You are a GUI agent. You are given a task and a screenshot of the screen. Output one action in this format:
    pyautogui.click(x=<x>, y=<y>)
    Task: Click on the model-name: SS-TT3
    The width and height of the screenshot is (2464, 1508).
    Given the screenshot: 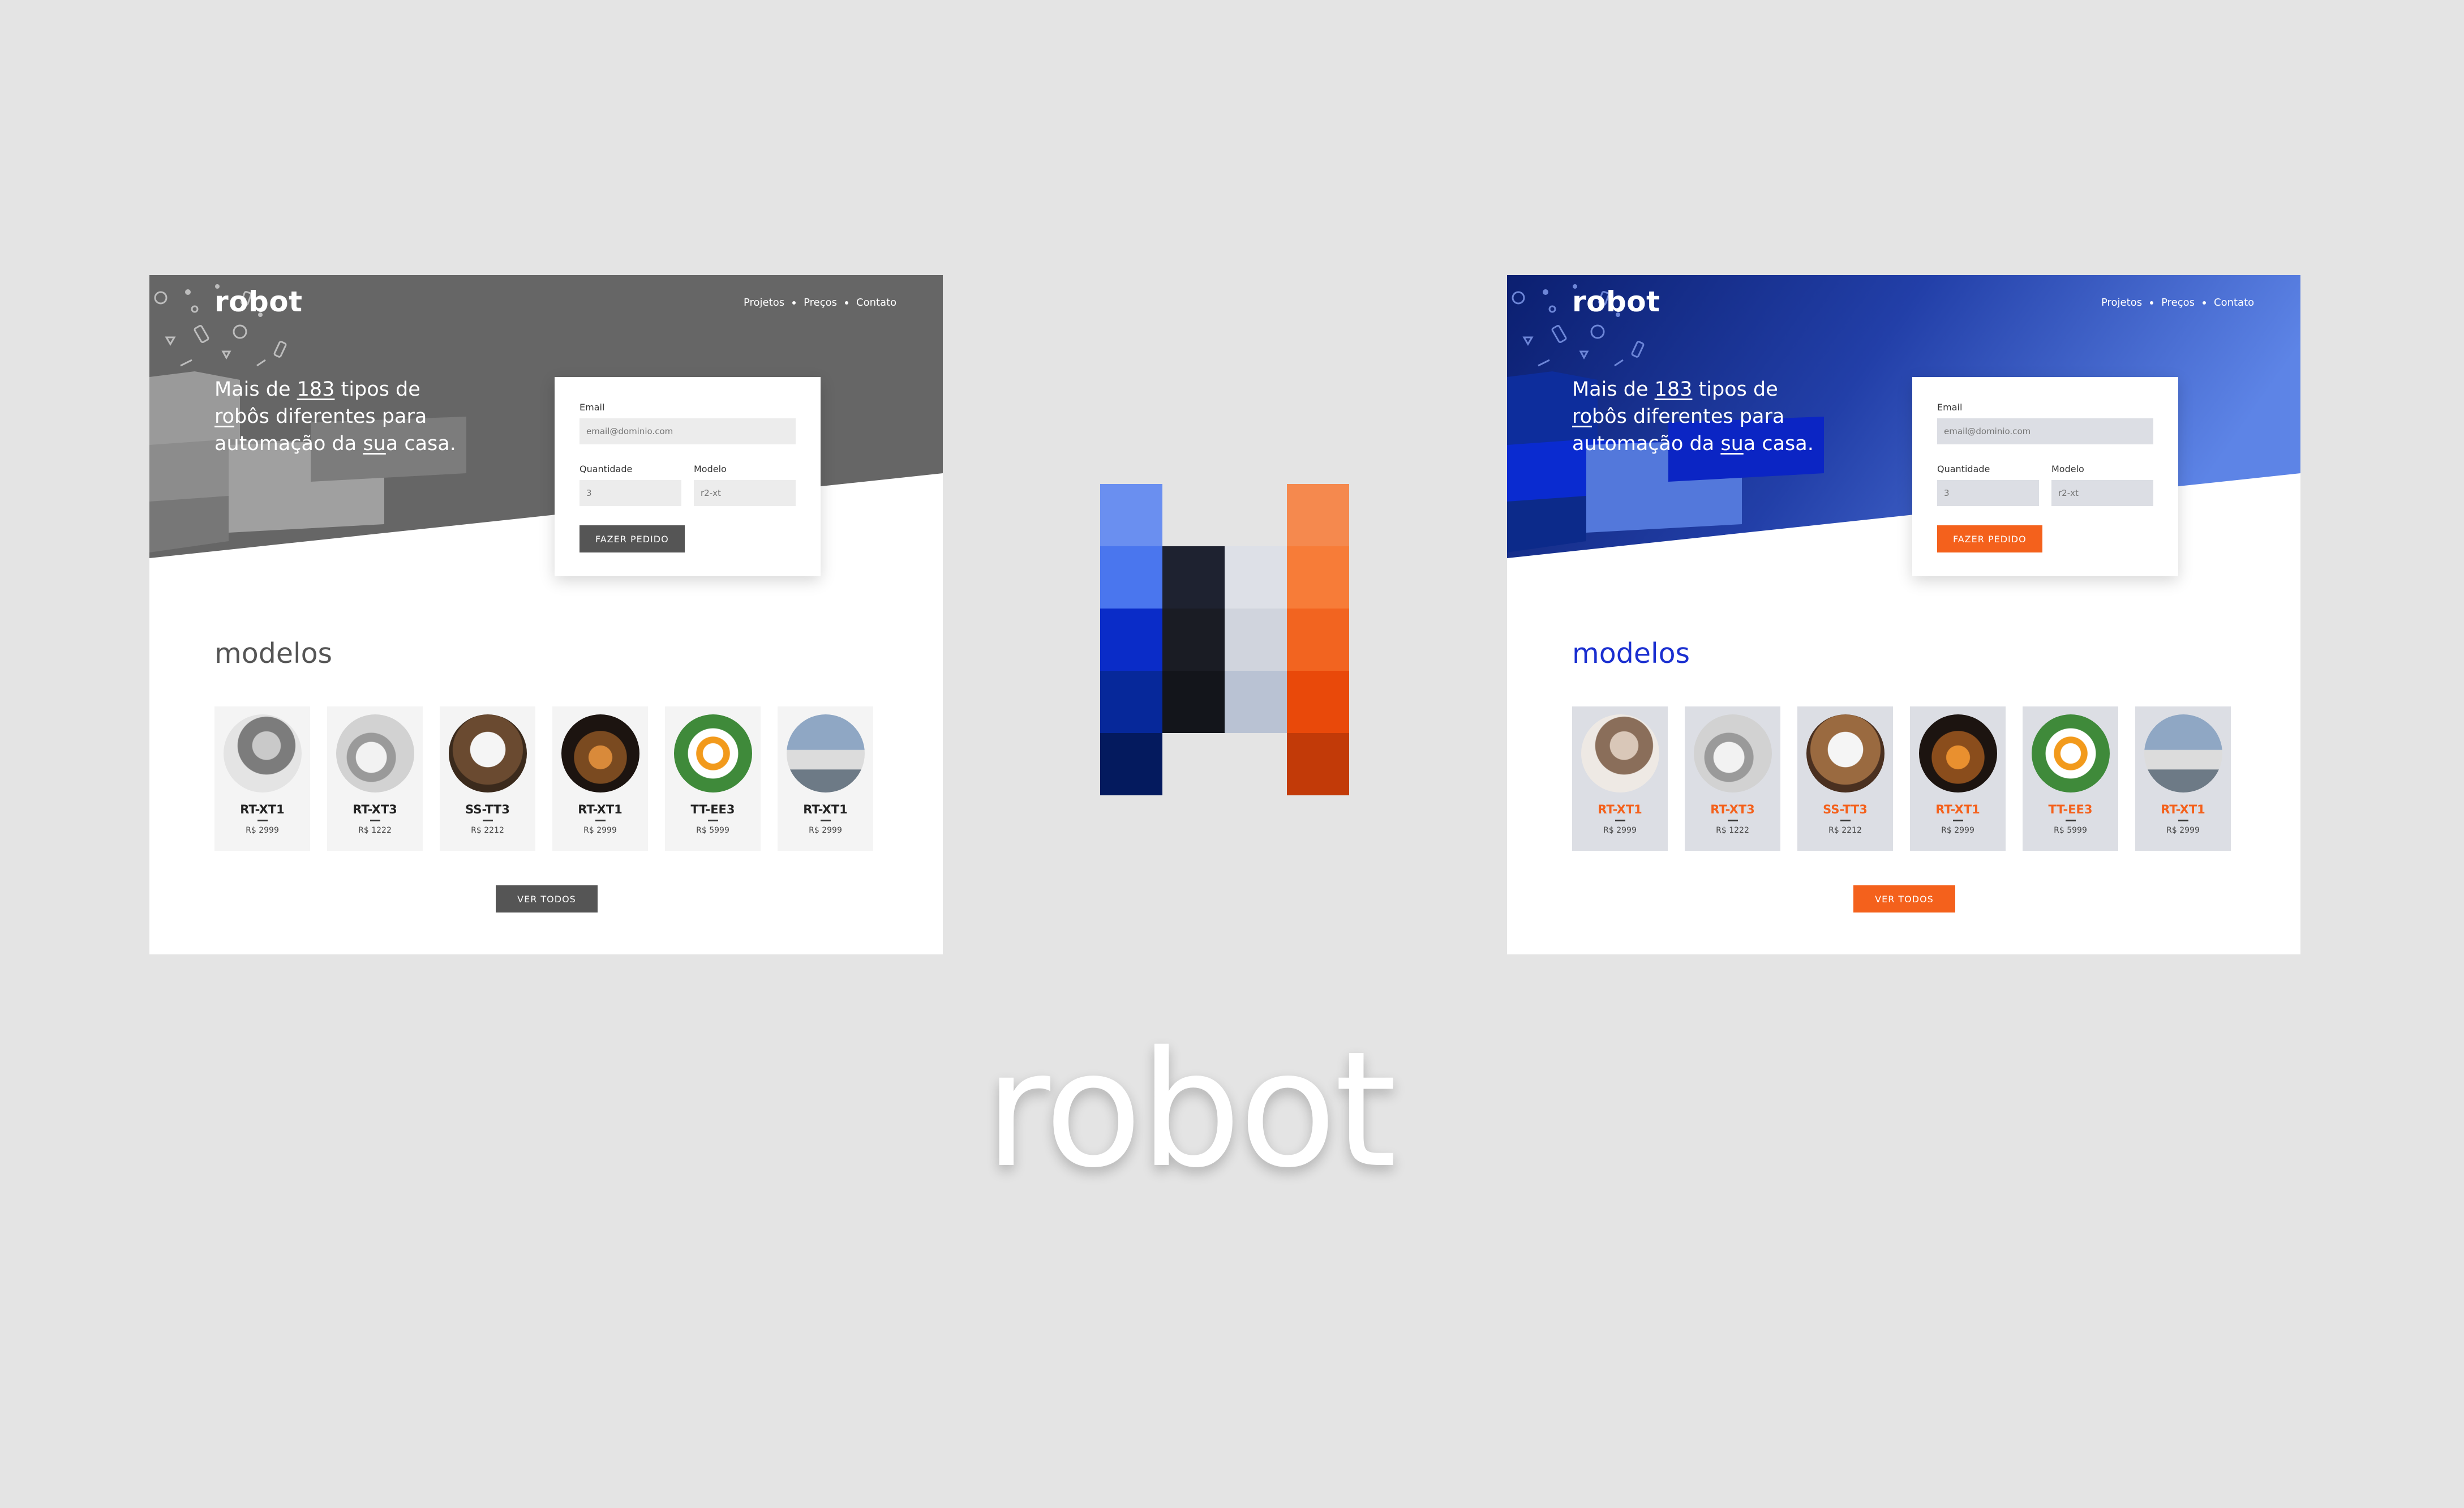 What is the action you would take?
    pyautogui.click(x=487, y=809)
    